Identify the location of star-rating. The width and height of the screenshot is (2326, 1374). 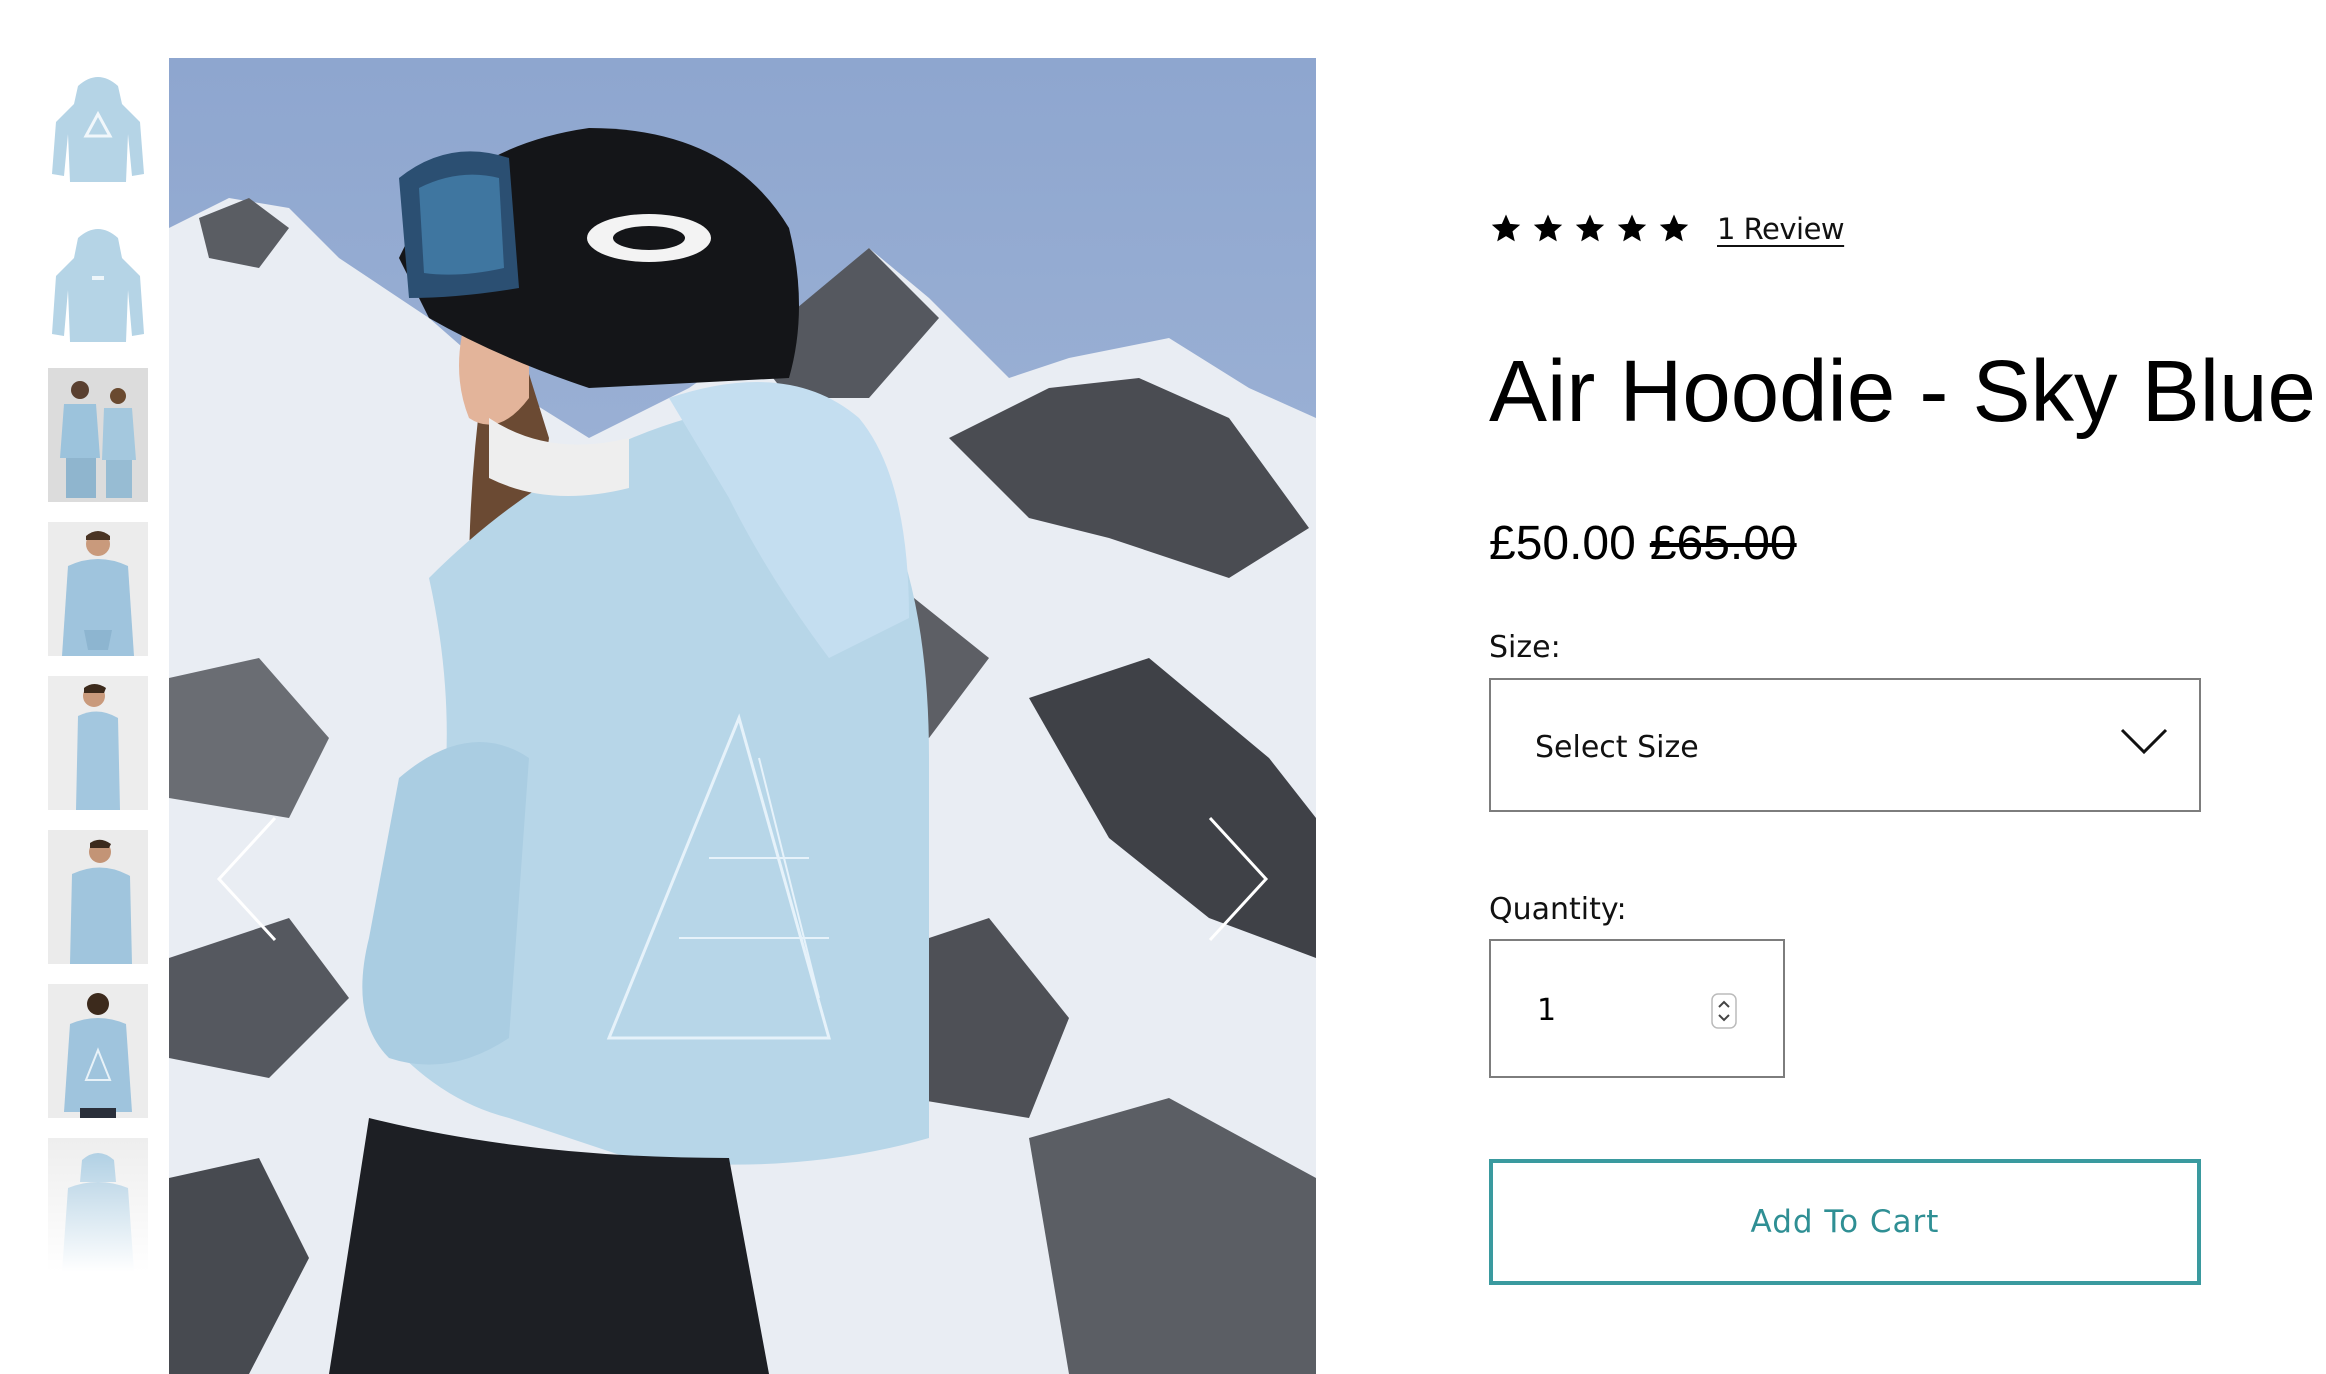
(1590, 229).